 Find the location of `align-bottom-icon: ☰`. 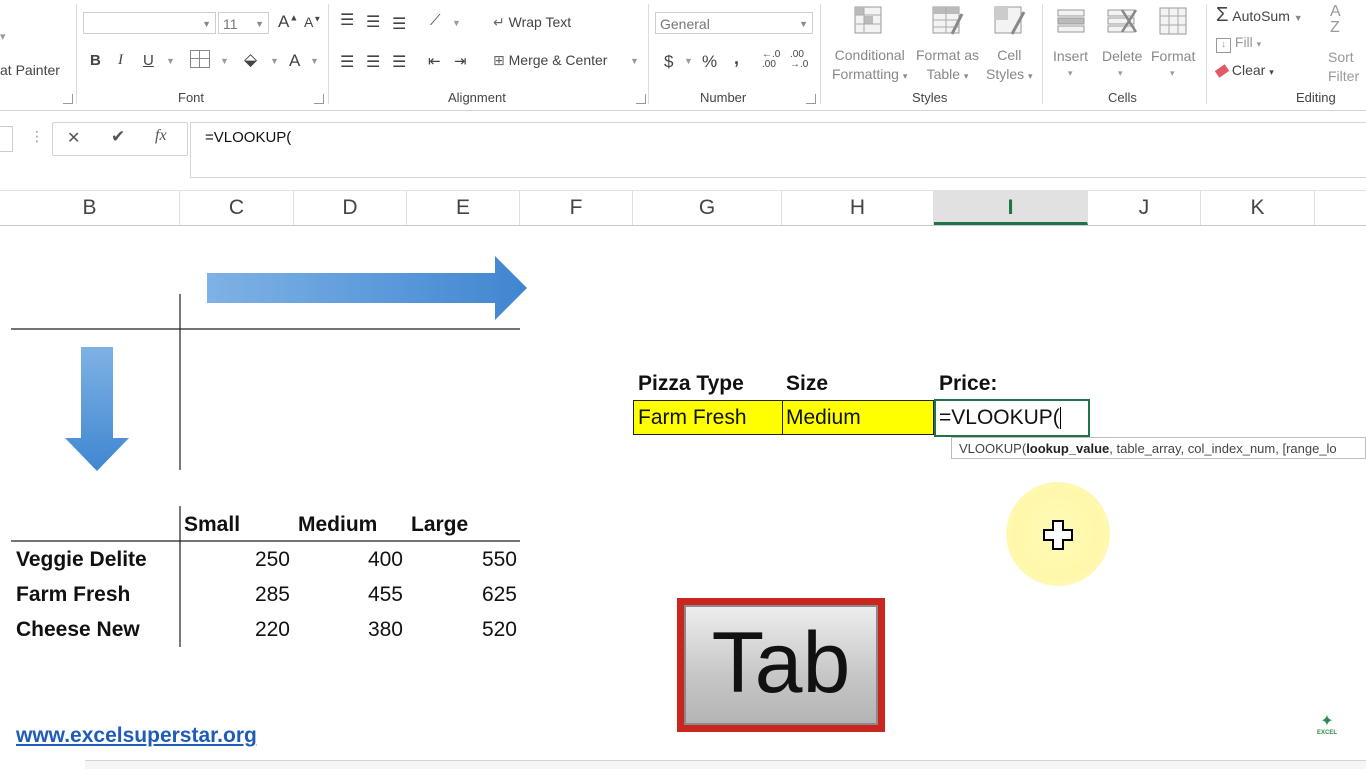

align-bottom-icon: ☰ is located at coordinates (399, 24).